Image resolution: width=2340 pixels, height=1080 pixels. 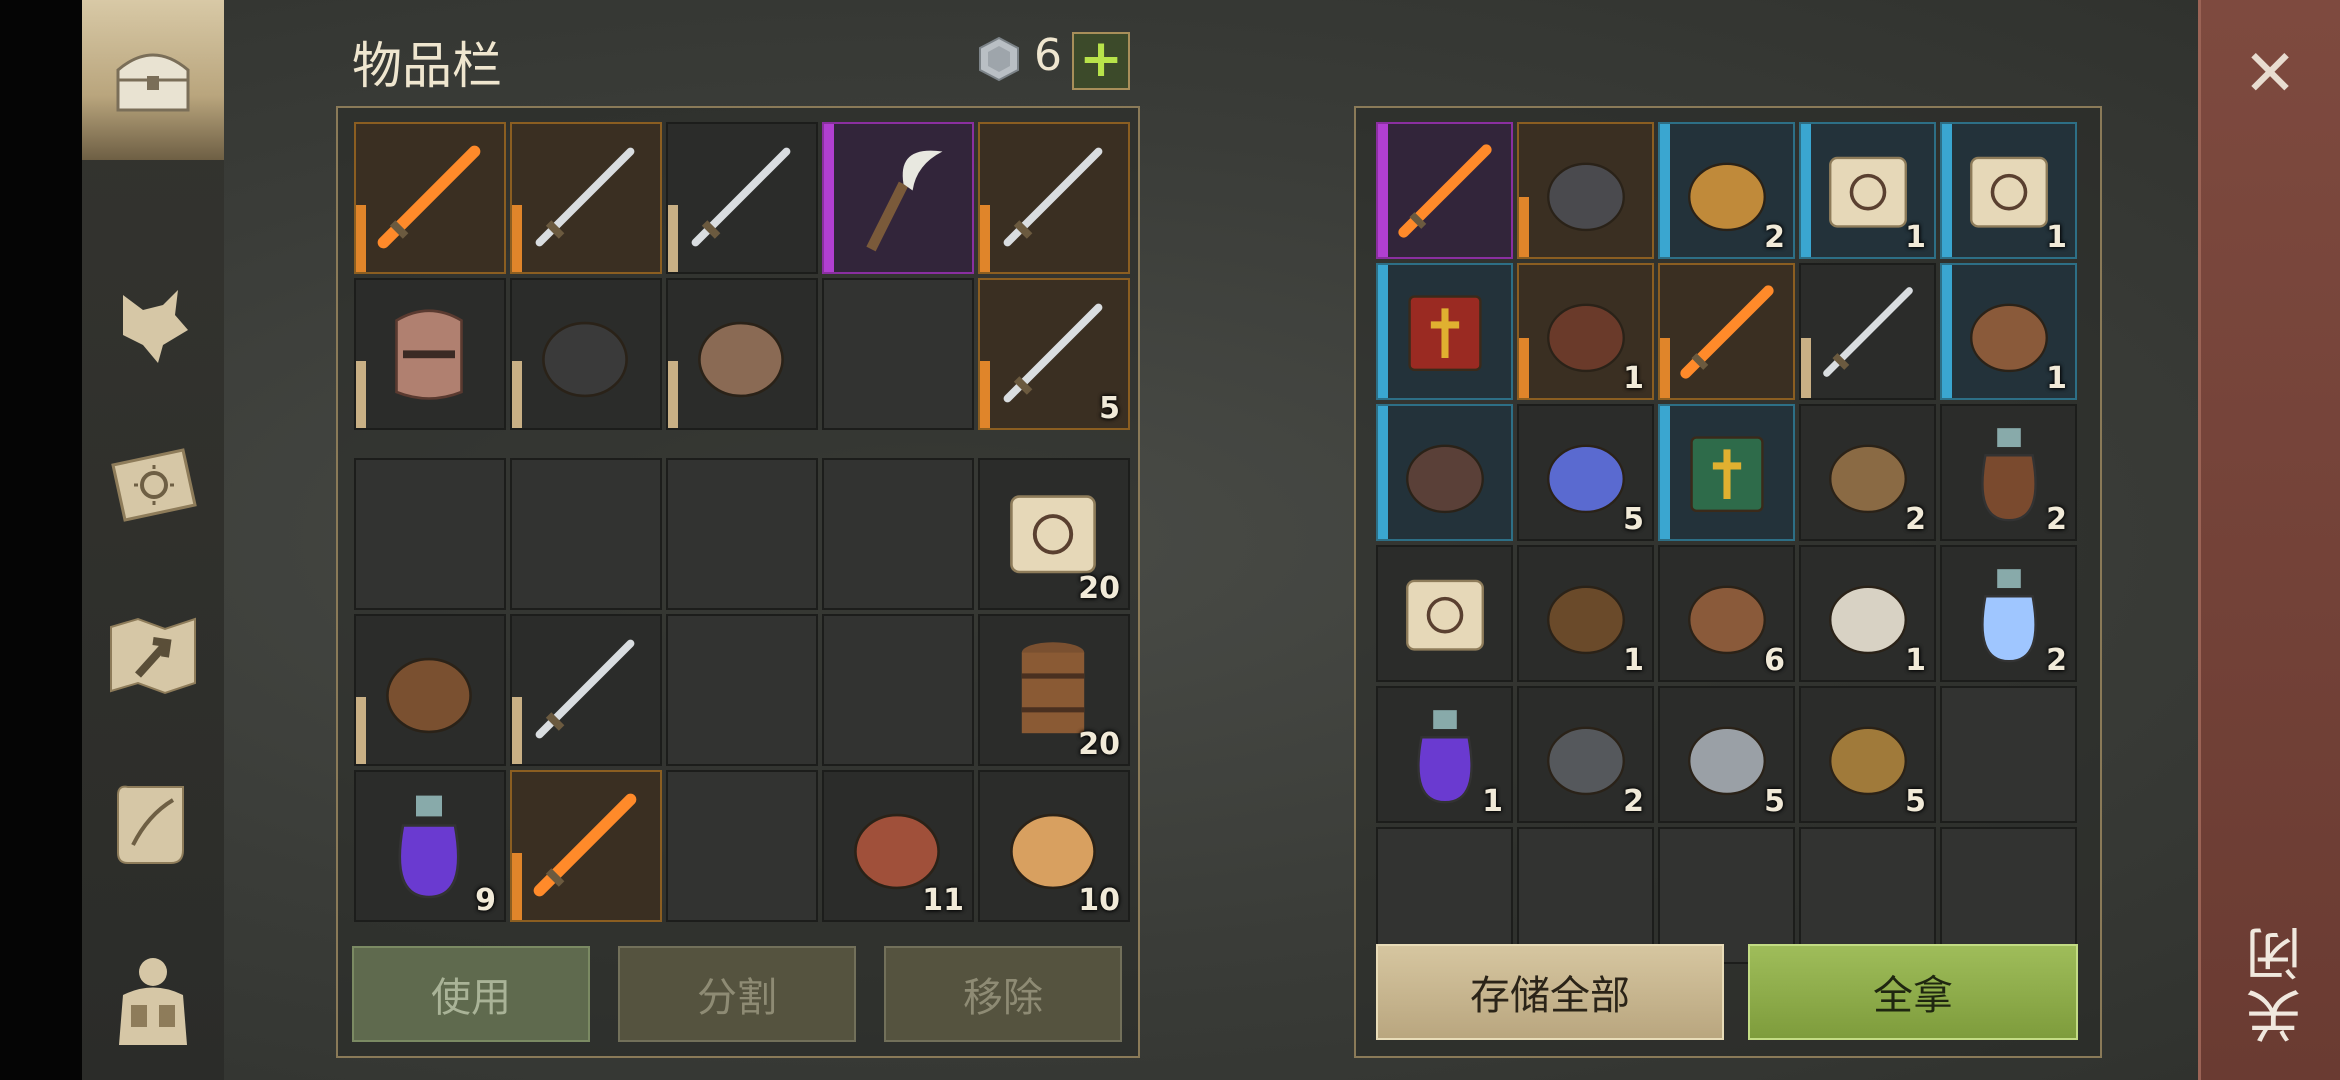 What do you see at coordinates (1054, 354) in the screenshot?
I see `equipment-slot: 5` at bounding box center [1054, 354].